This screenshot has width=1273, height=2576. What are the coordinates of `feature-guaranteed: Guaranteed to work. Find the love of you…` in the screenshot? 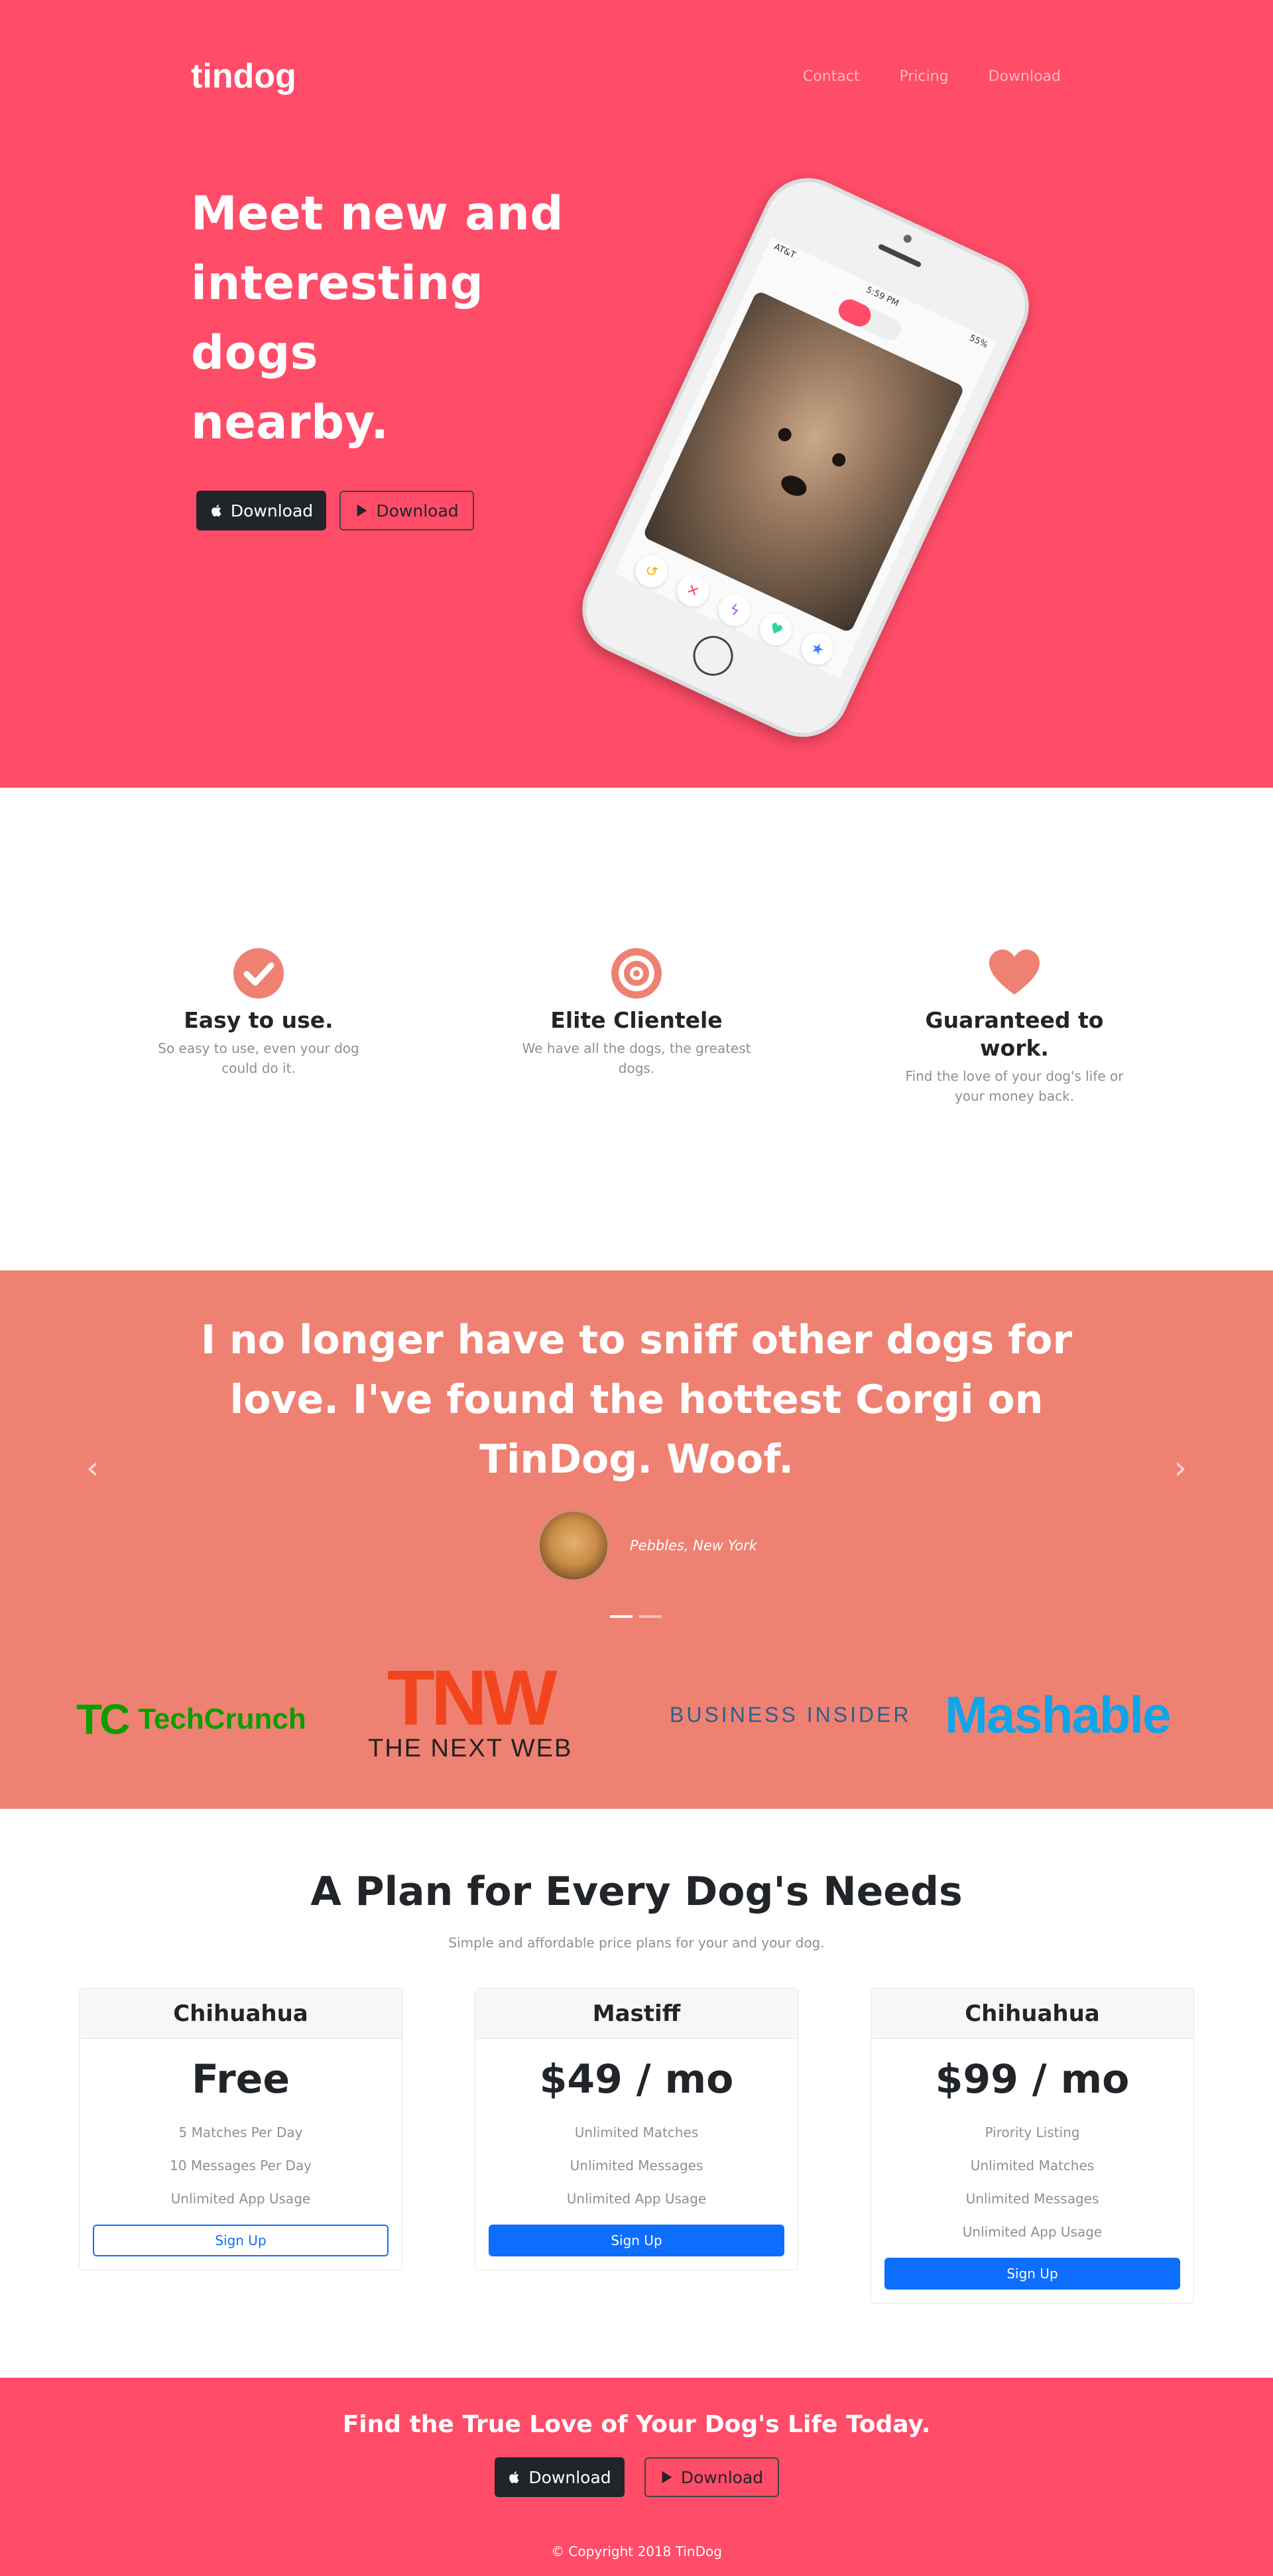 It's located at (1014, 1026).